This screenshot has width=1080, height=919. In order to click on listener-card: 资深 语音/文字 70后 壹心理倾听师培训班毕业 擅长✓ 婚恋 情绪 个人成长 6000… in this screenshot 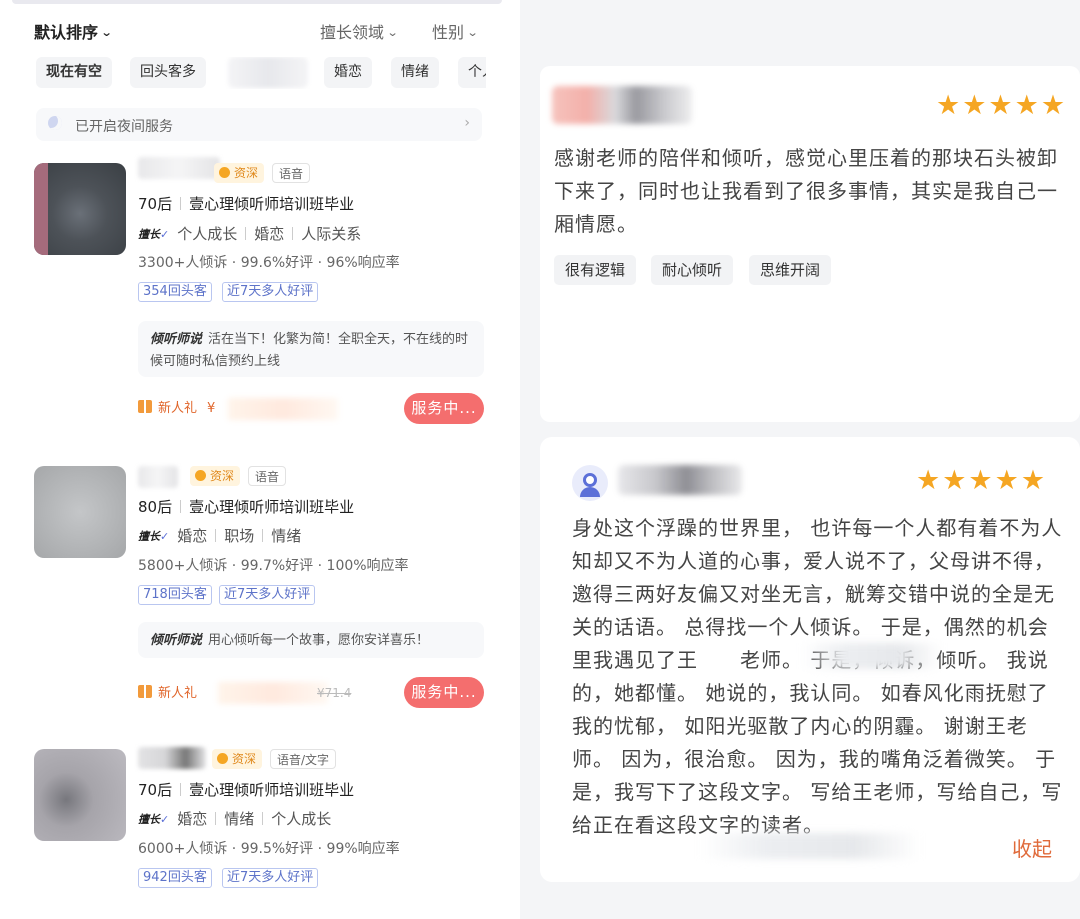, I will do `click(259, 823)`.